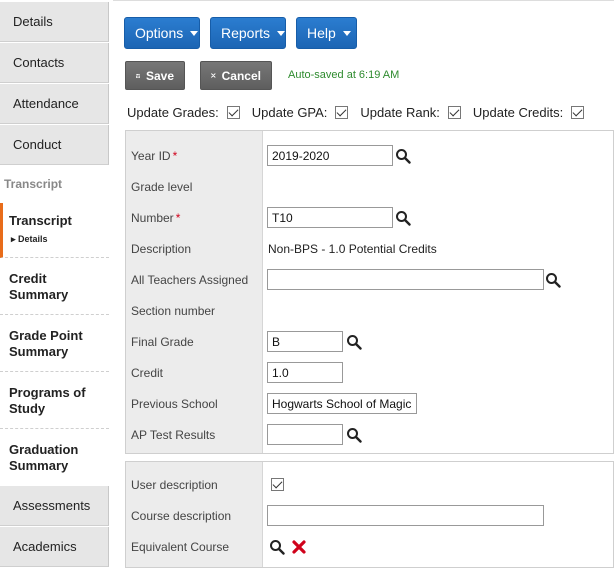 This screenshot has width=614, height=571. Describe the element at coordinates (152, 217) in the screenshot. I see `number-label-text: Number` at that location.